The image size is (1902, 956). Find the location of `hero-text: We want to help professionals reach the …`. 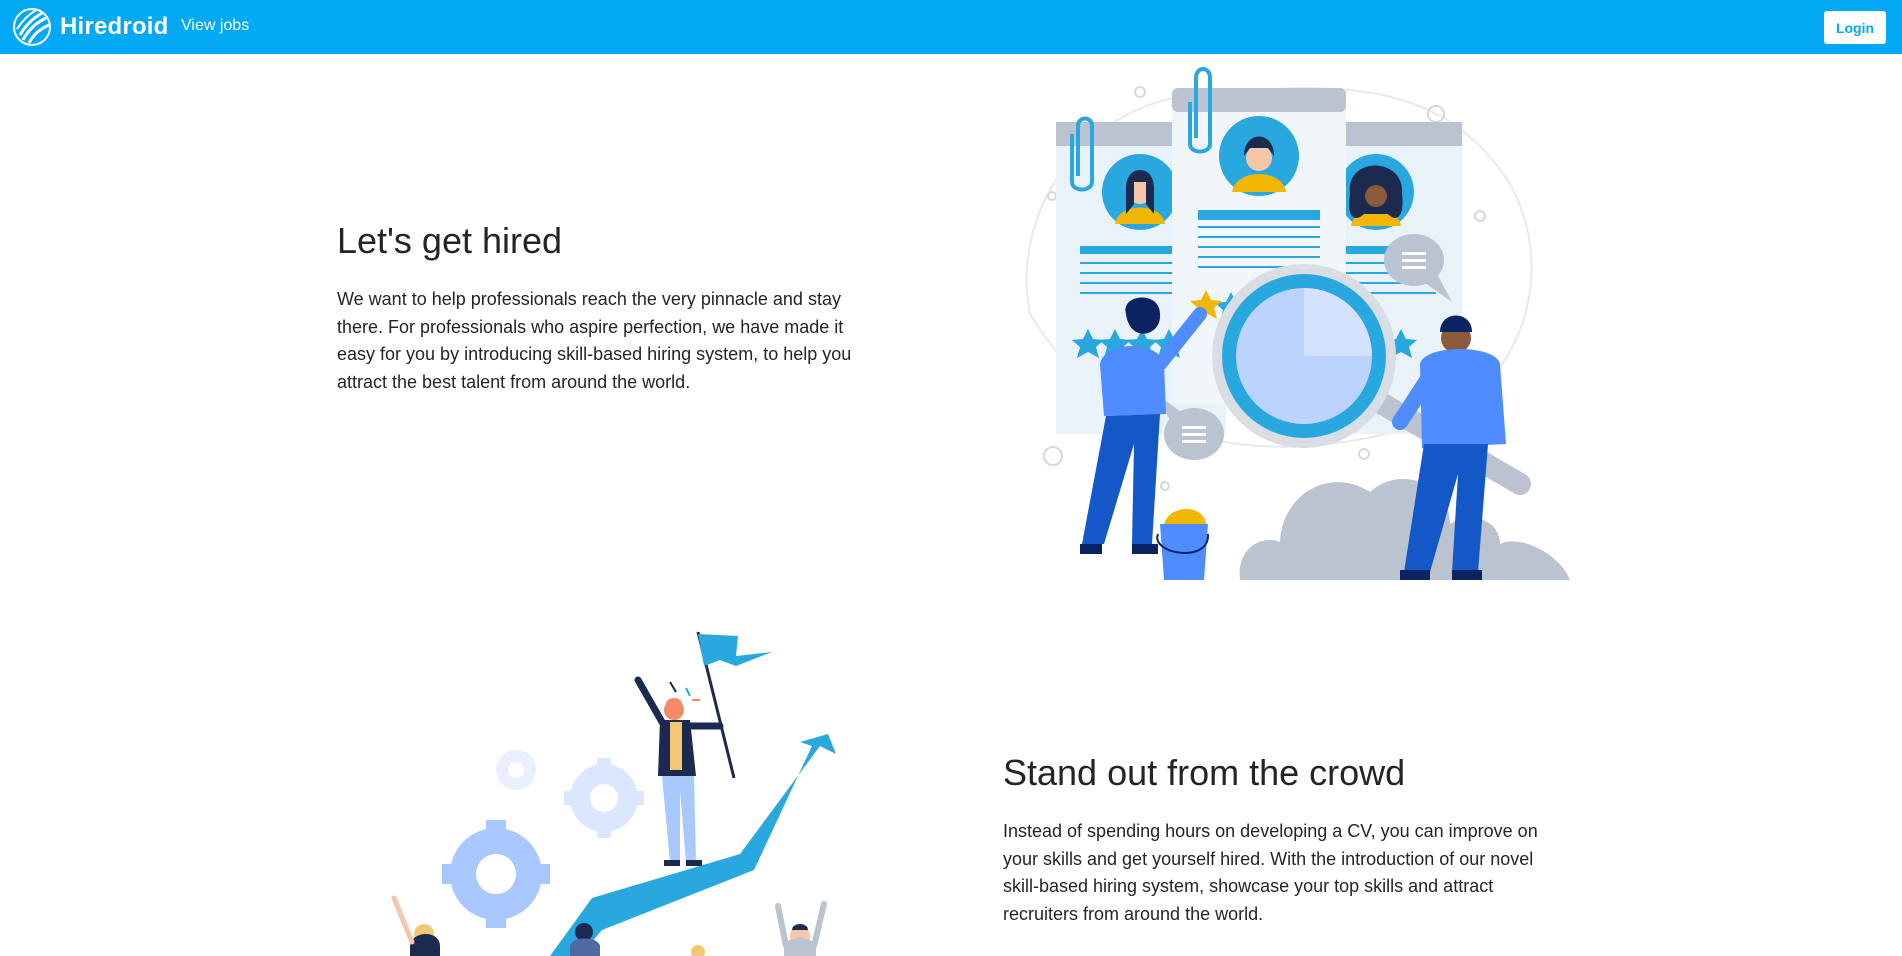

hero-text: We want to help professionals reach the … is located at coordinates (594, 340).